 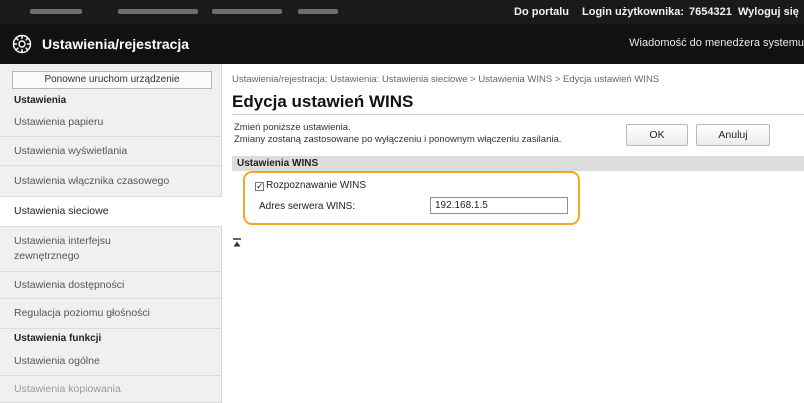 I want to click on wins-resolution-checkbox: ✓, so click(x=259, y=186).